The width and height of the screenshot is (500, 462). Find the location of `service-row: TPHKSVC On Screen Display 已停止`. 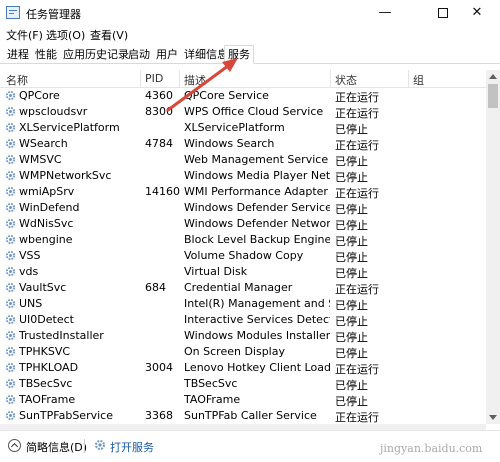

service-row: TPHKSVC On Screen Display 已停止 is located at coordinates (243, 352).